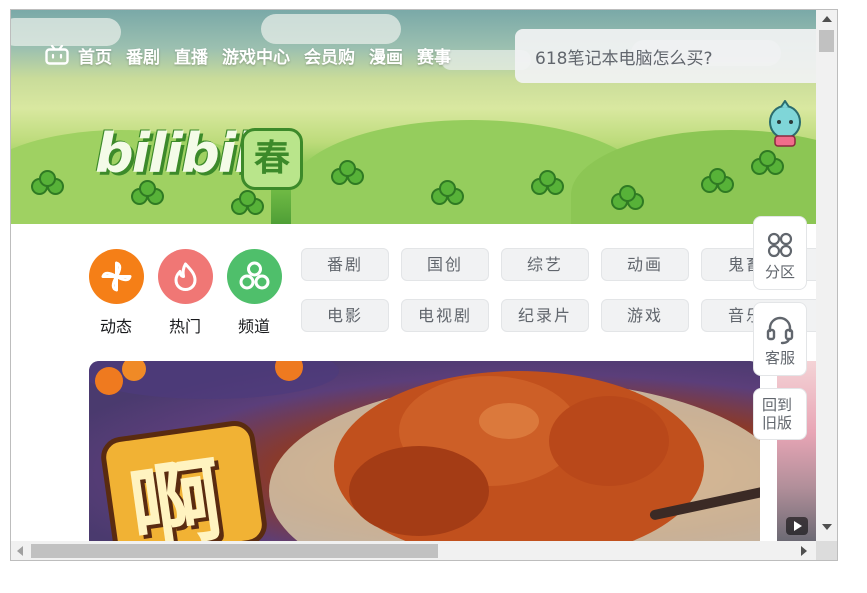  I want to click on flame-icon, so click(185, 276).